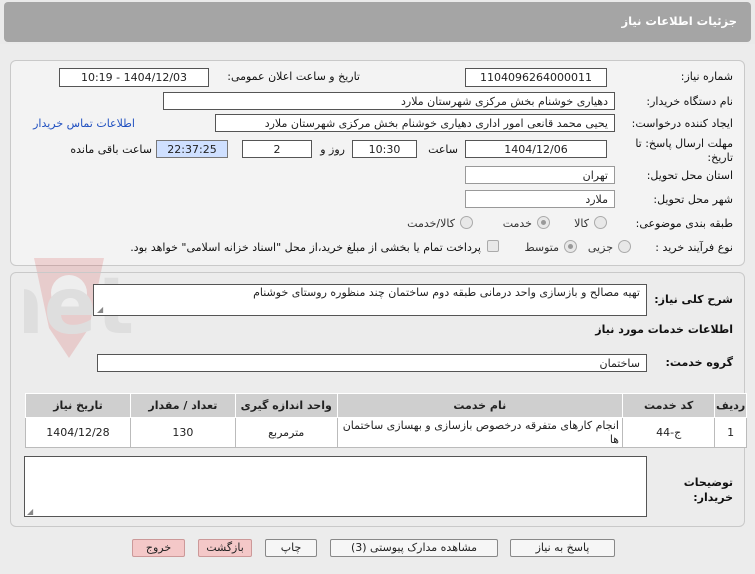  What do you see at coordinates (706, 76) in the screenshot?
I see `need-number-label: شماره نیاز:` at bounding box center [706, 76].